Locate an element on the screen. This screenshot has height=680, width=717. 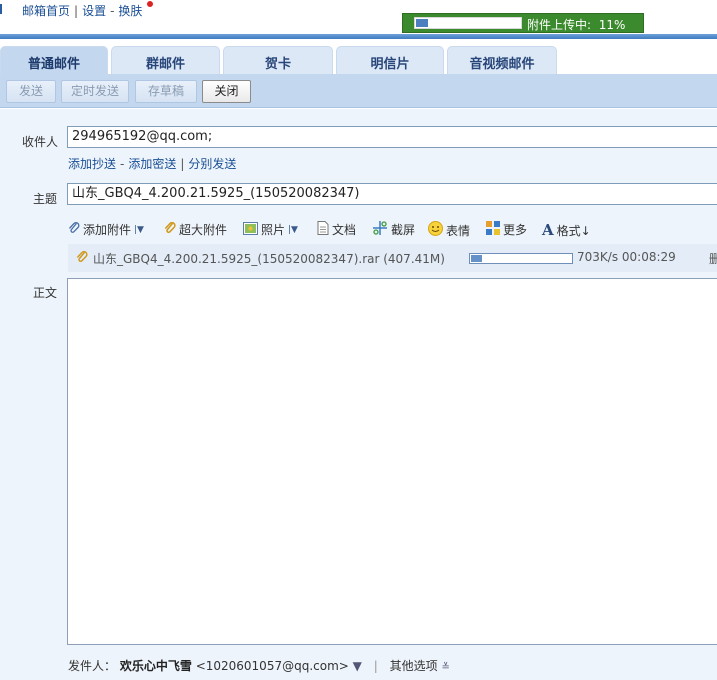
nav-marker is located at coordinates (1, 9).